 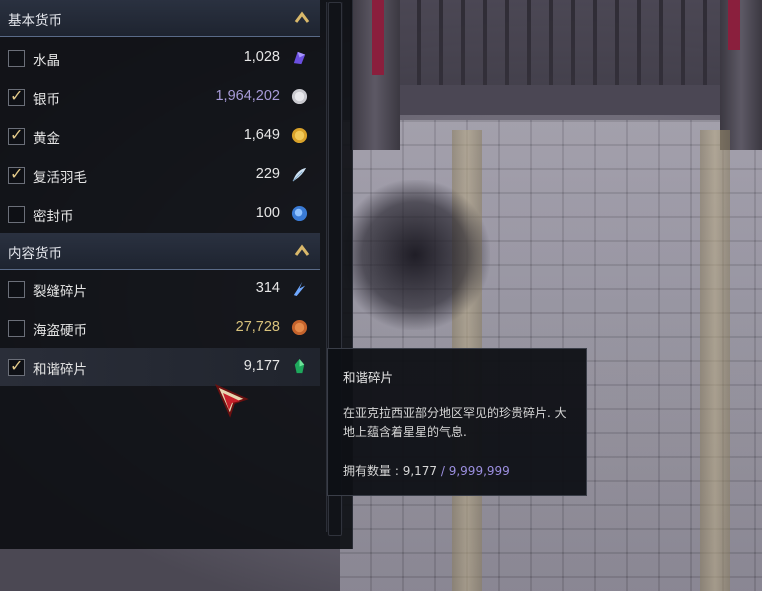 What do you see at coordinates (160, 175) in the screenshot?
I see `currency-row-feather: ✓ 复活羽毛 229` at bounding box center [160, 175].